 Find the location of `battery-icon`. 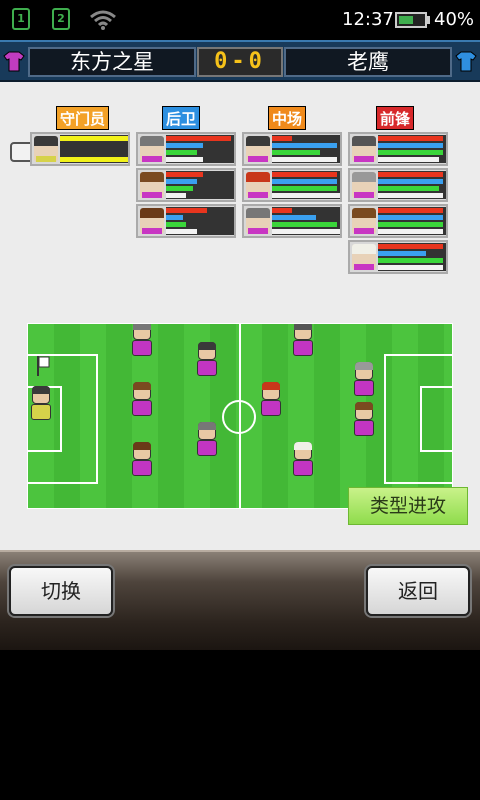

battery-icon is located at coordinates (411, 20).